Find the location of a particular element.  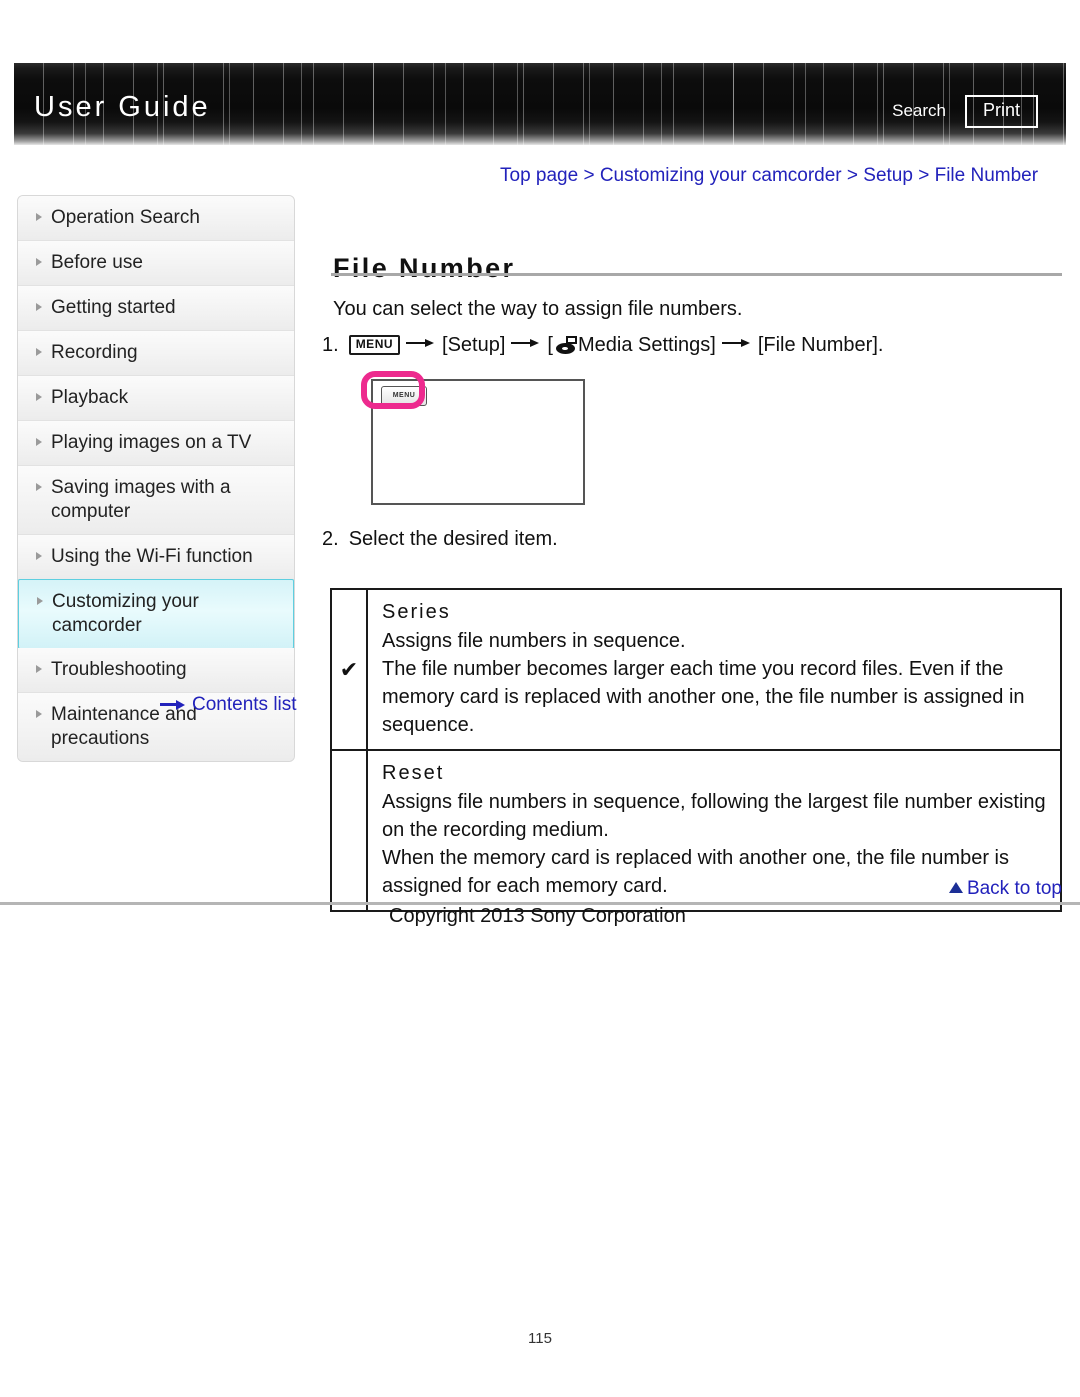

option-name: Series is located at coordinates (416, 612).